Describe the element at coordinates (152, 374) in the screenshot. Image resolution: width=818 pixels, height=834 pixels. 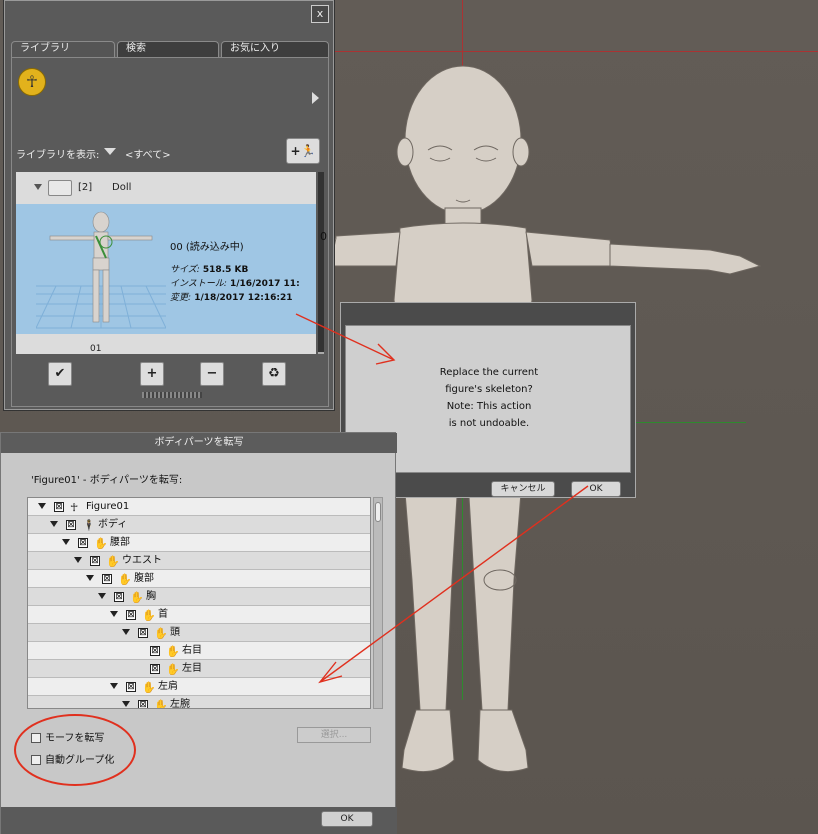
I see `add-folder-button: +` at that location.